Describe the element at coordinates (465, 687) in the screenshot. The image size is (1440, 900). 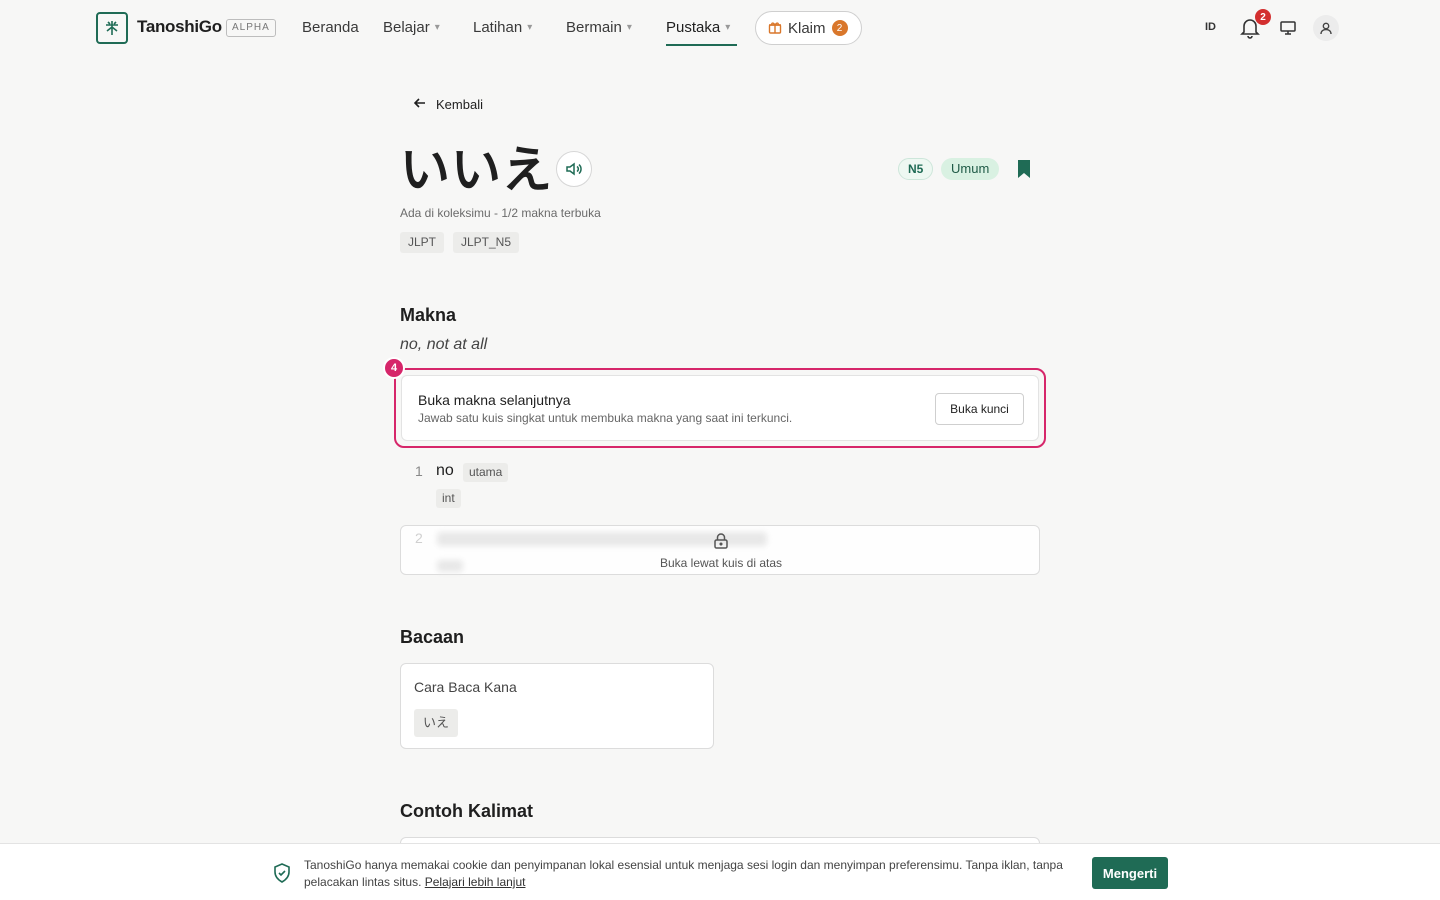
I see `reading-label: Cara Baca Kana` at that location.